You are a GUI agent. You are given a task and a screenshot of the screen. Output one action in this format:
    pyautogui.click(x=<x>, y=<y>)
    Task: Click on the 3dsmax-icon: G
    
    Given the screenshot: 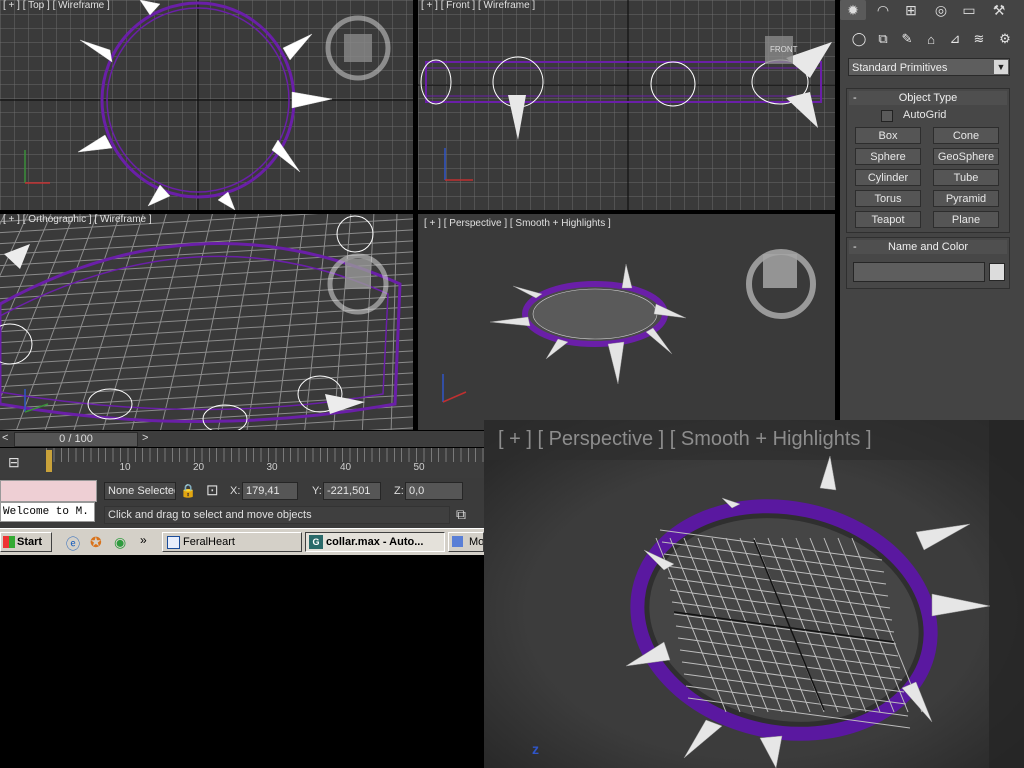 What is the action you would take?
    pyautogui.click(x=316, y=542)
    